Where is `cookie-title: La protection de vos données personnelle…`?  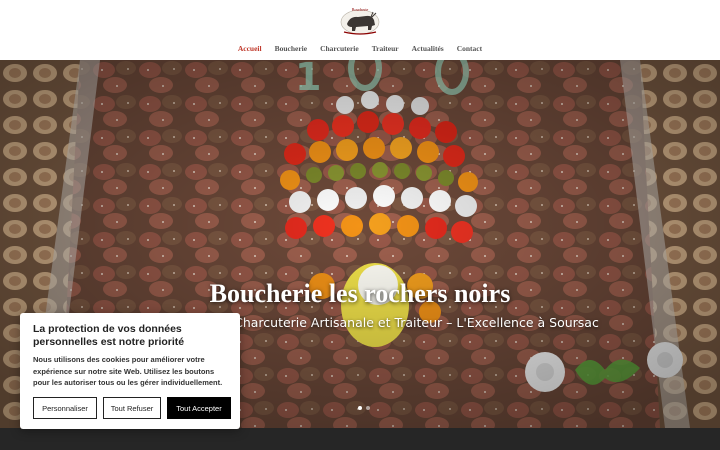
cookie-title: La protection de vos données personnelle… is located at coordinates (109, 335).